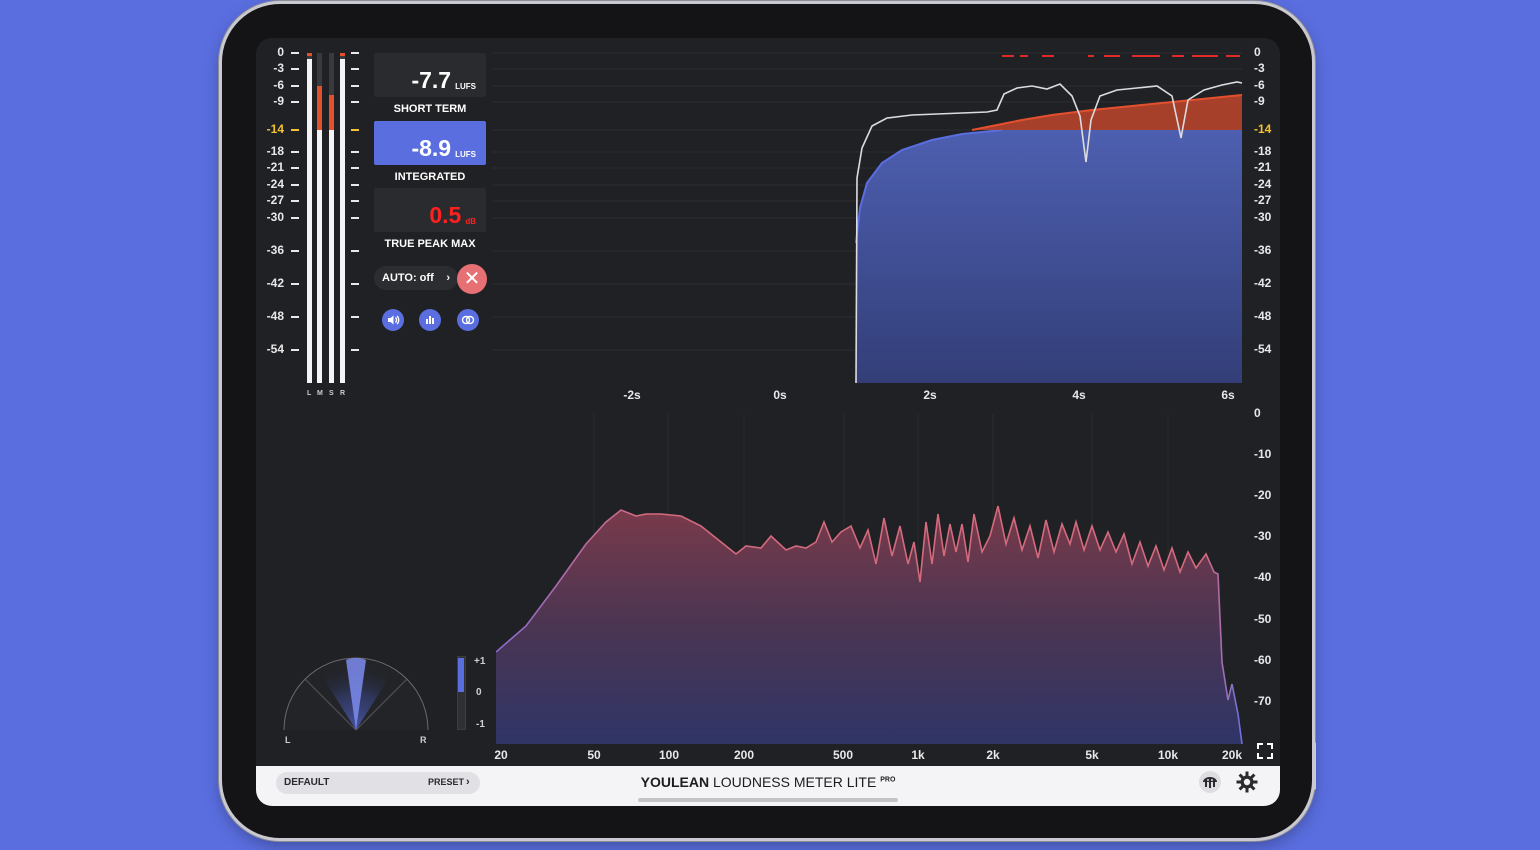 This screenshot has width=1540, height=850. I want to click on app-brand-title: YOULEAN LOUDNESS METER LITE PRO, so click(768, 782).